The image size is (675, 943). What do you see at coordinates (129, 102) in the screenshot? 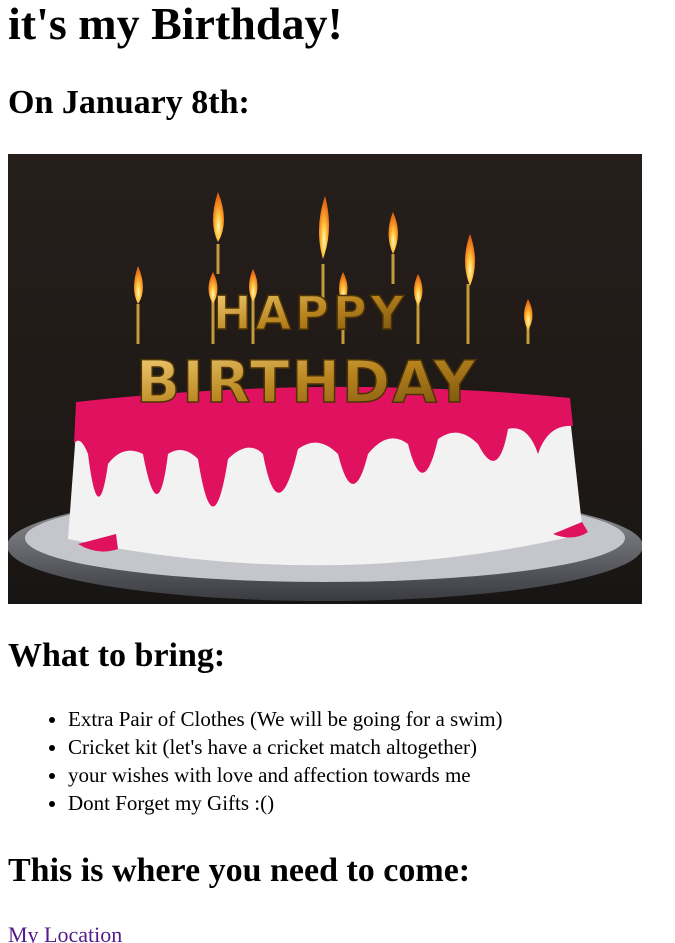
I see `date-heading: On January 8th:` at bounding box center [129, 102].